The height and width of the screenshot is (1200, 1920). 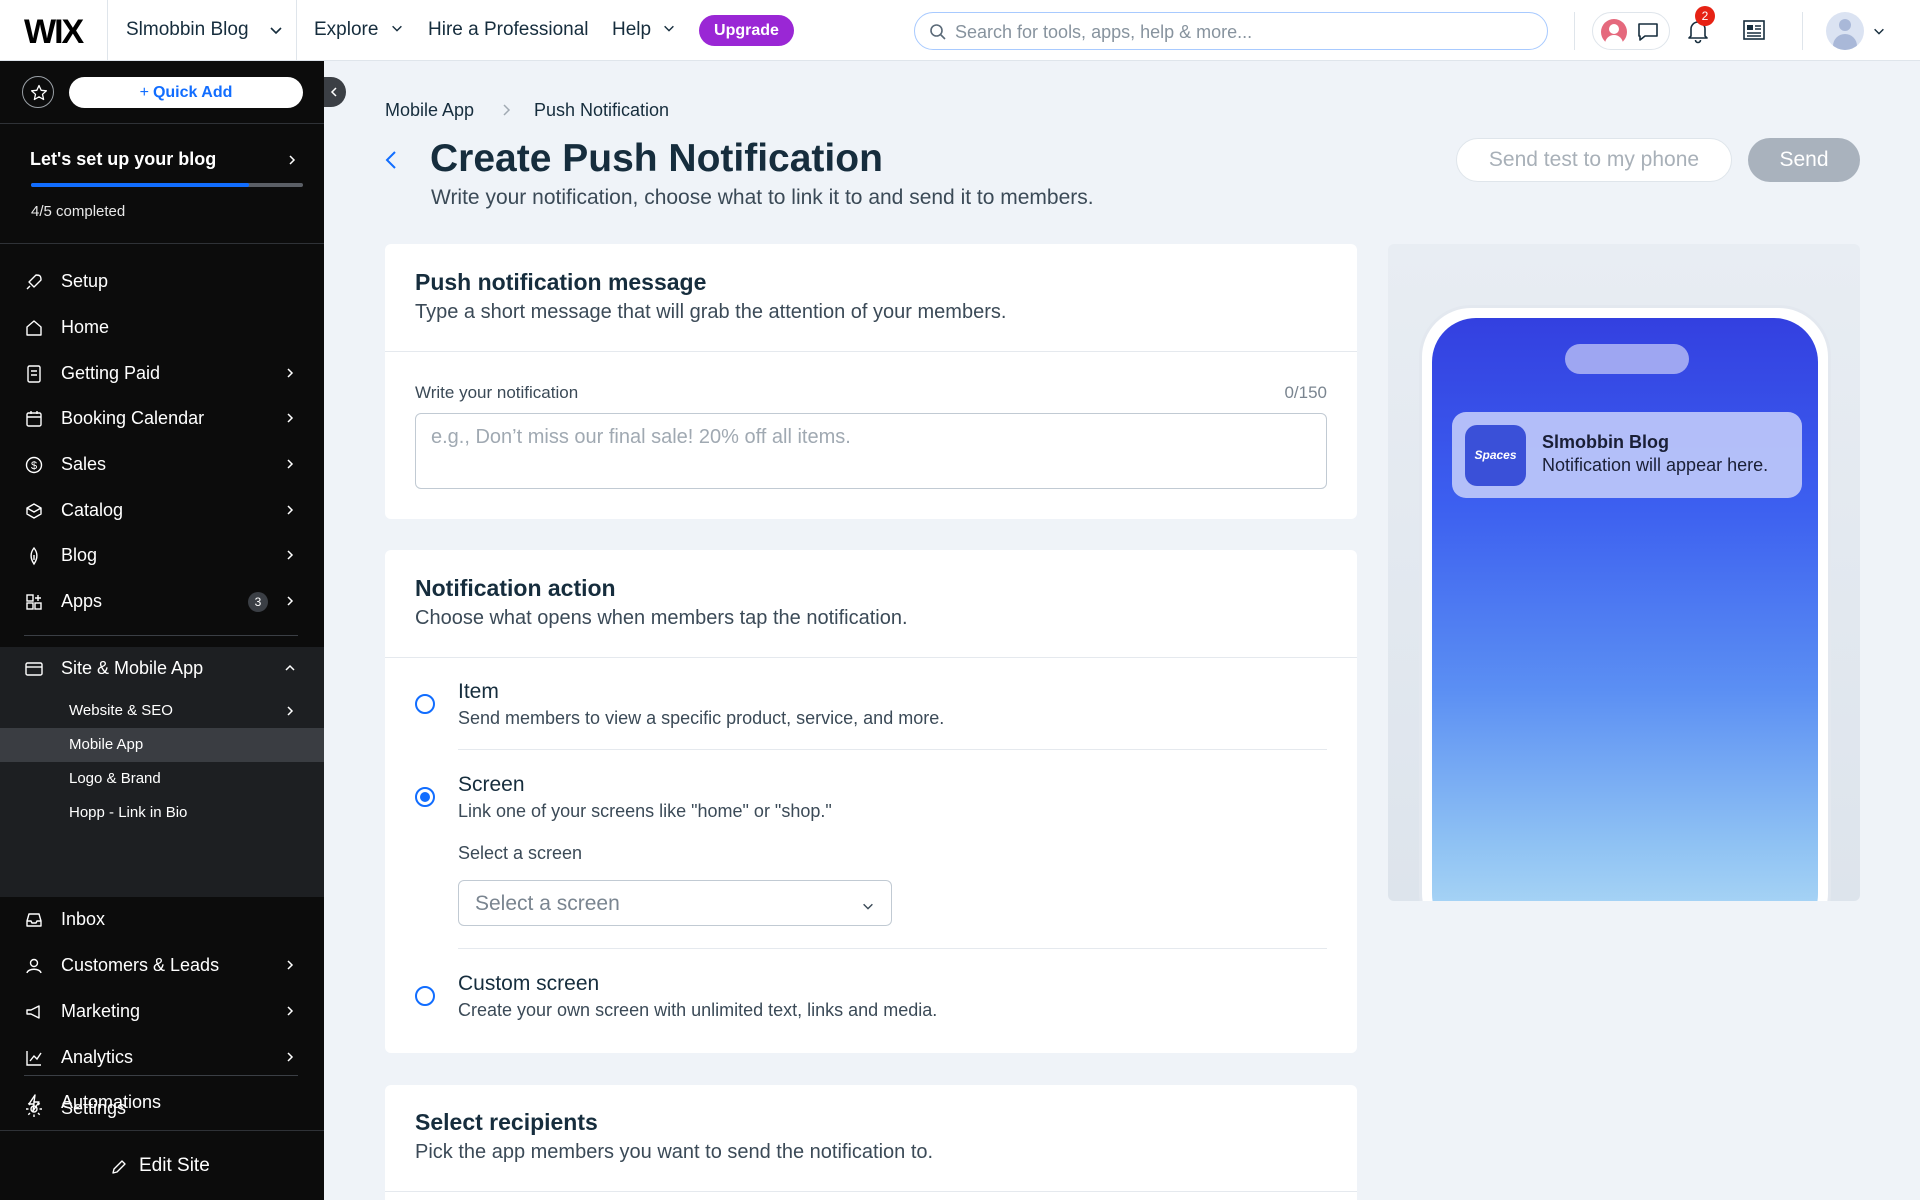 What do you see at coordinates (162, 1058) in the screenshot?
I see `sidebar-item-analytics: Analytics` at bounding box center [162, 1058].